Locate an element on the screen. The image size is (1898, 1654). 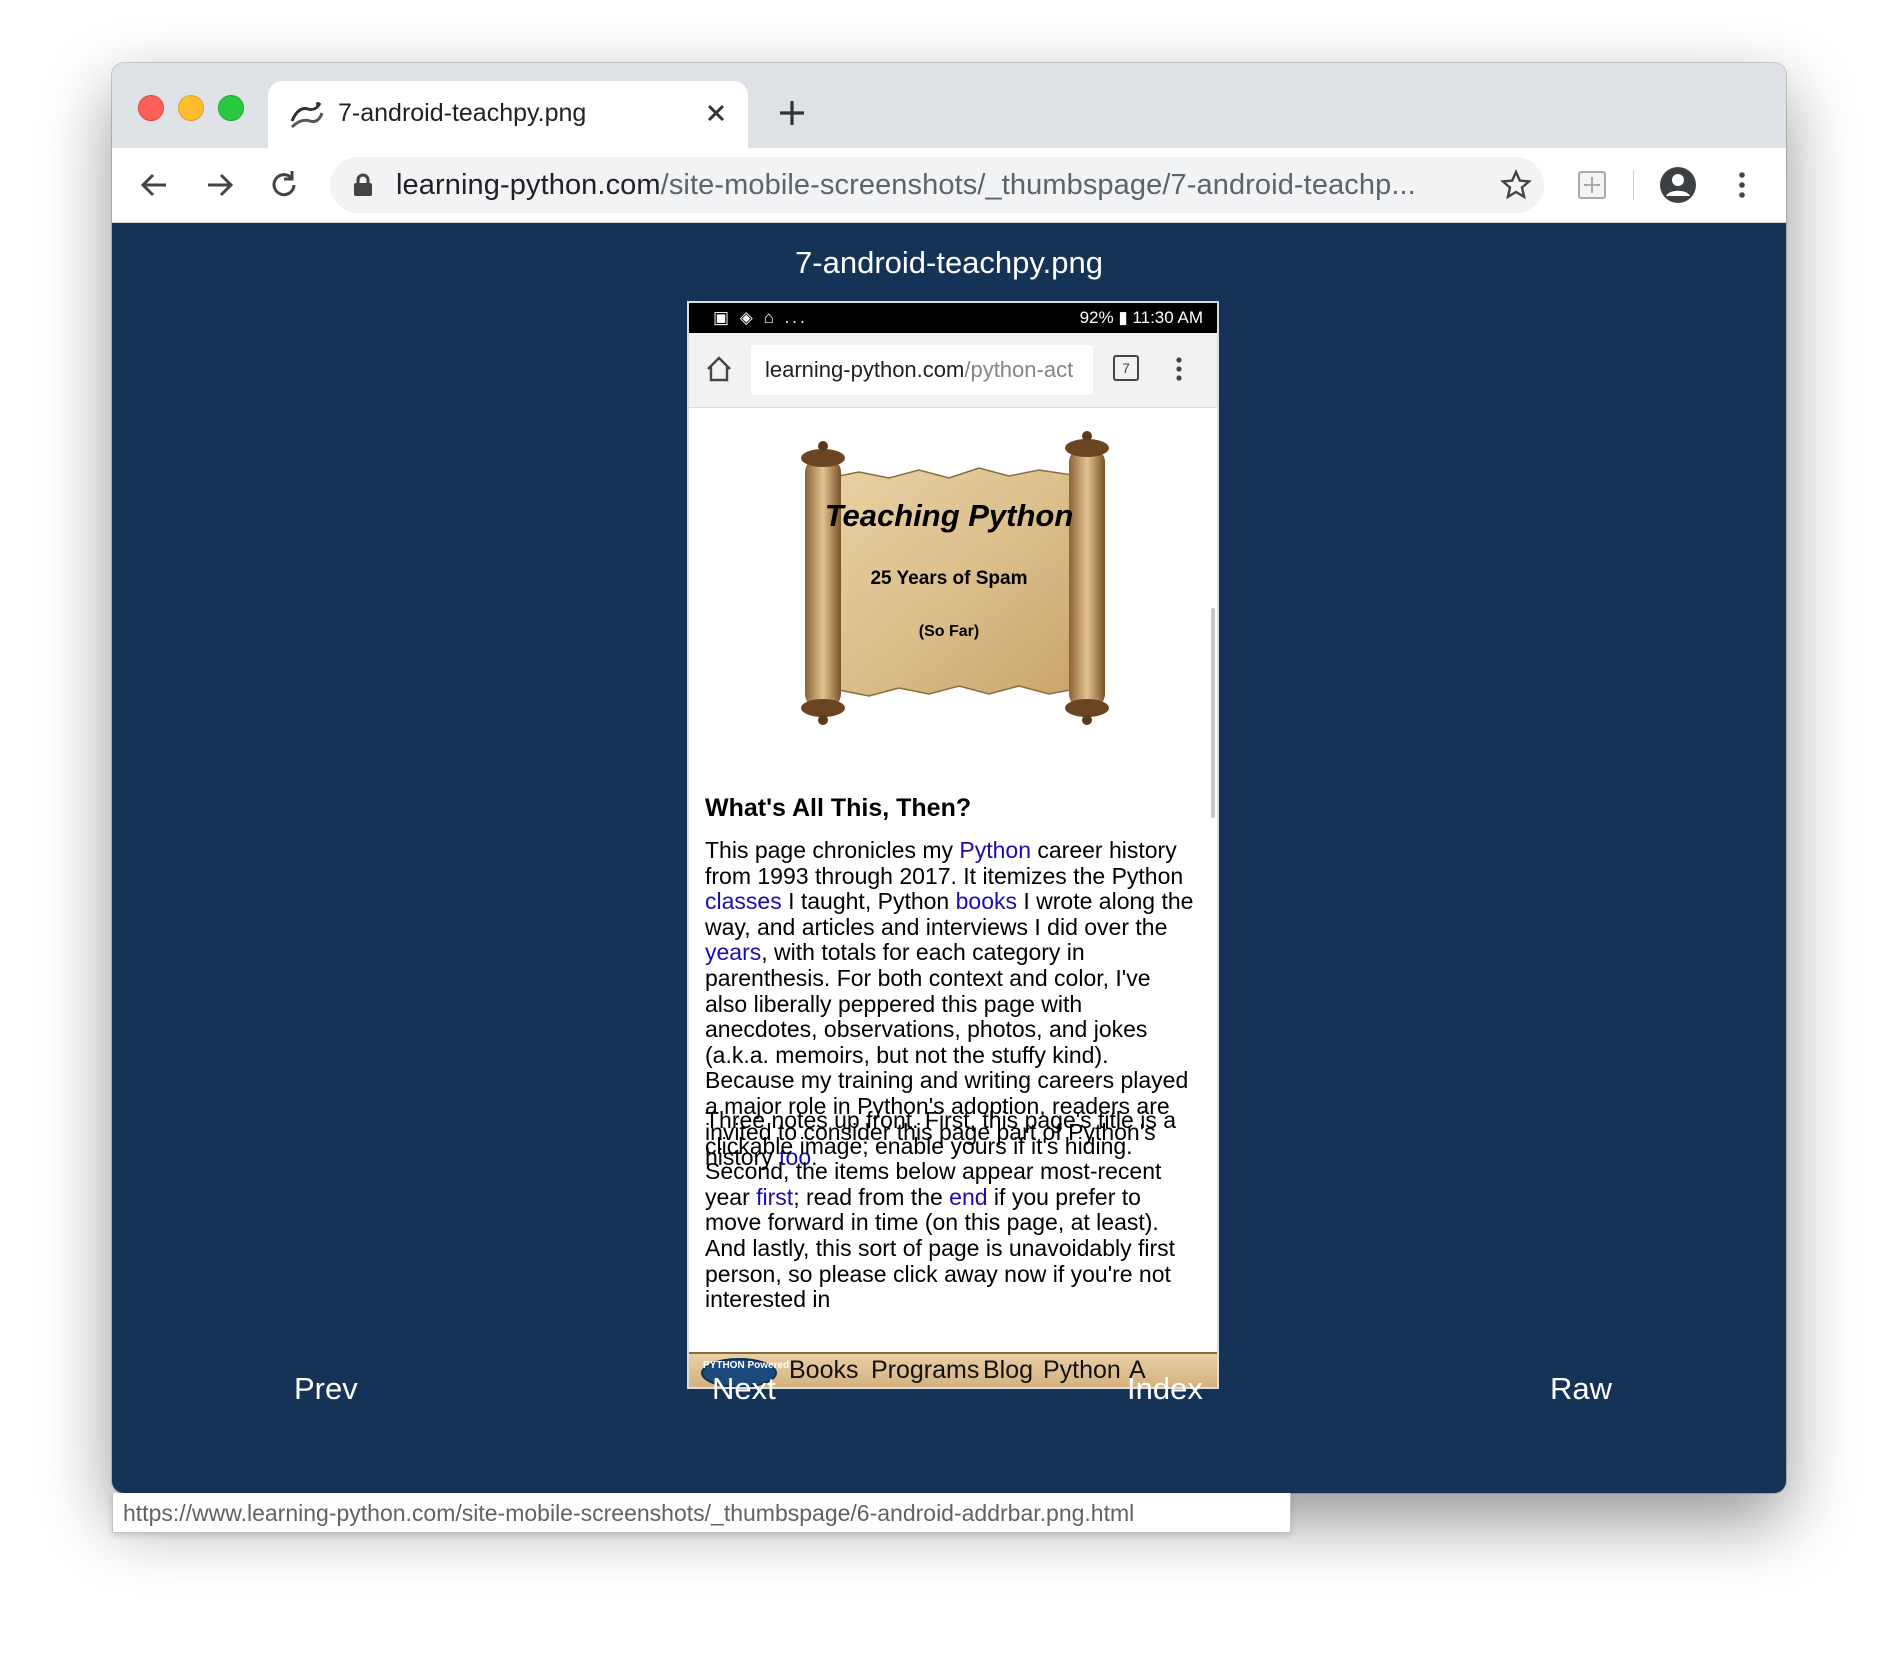
scroll-note: (So Far) is located at coordinates (949, 631).